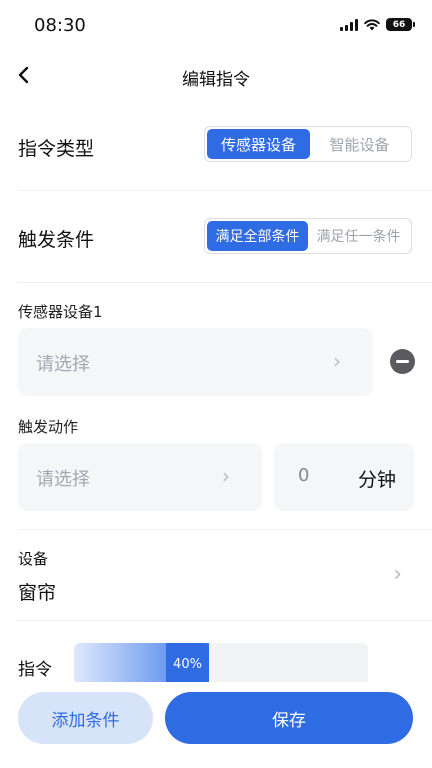 Image resolution: width=432 pixels, height=768 pixels. I want to click on nav-bar: 编辑指令, so click(216, 76).